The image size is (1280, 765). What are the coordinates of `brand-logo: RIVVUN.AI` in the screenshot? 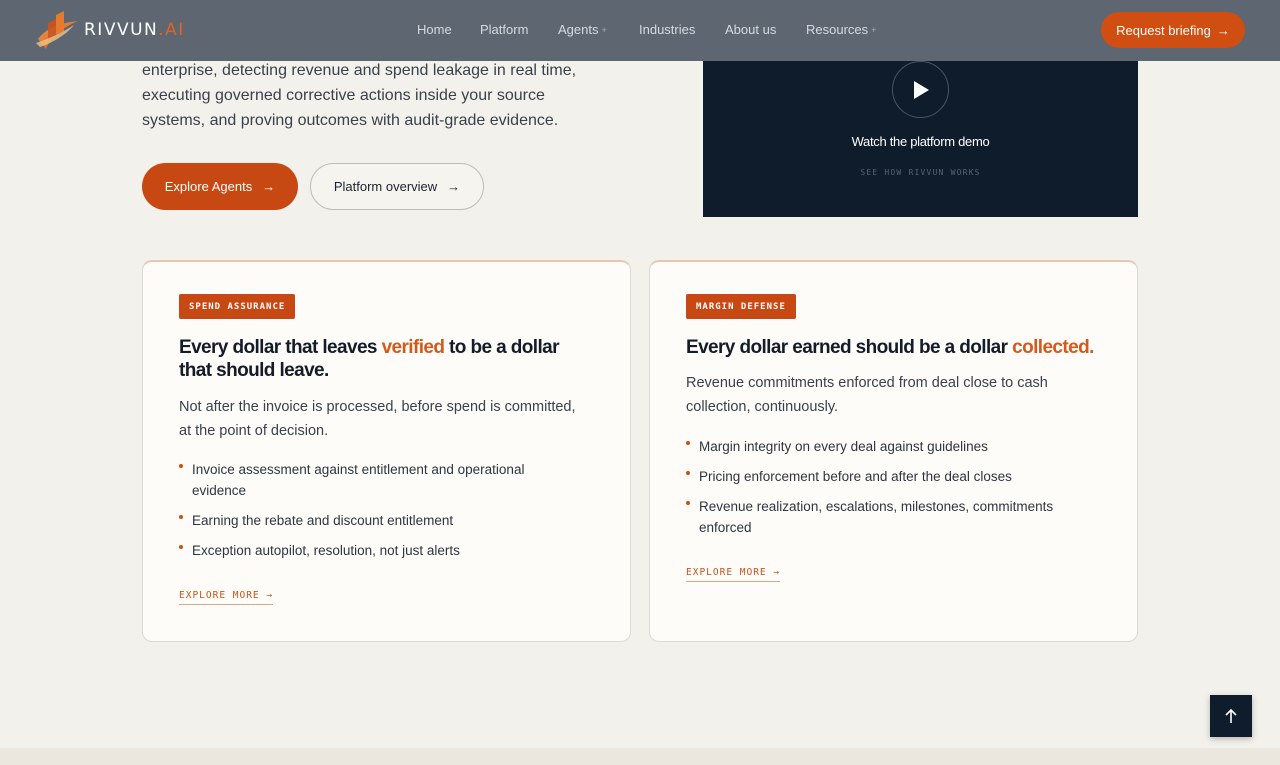 It's located at (109, 30).